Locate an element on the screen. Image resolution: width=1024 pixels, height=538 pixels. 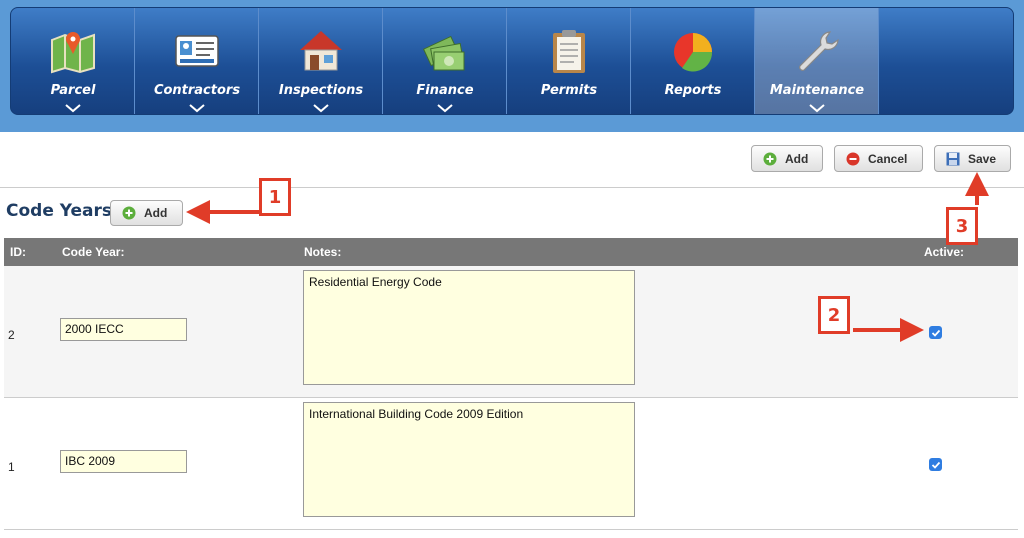
notes-textarea: Residential Energy Code is located at coordinates (469, 327).